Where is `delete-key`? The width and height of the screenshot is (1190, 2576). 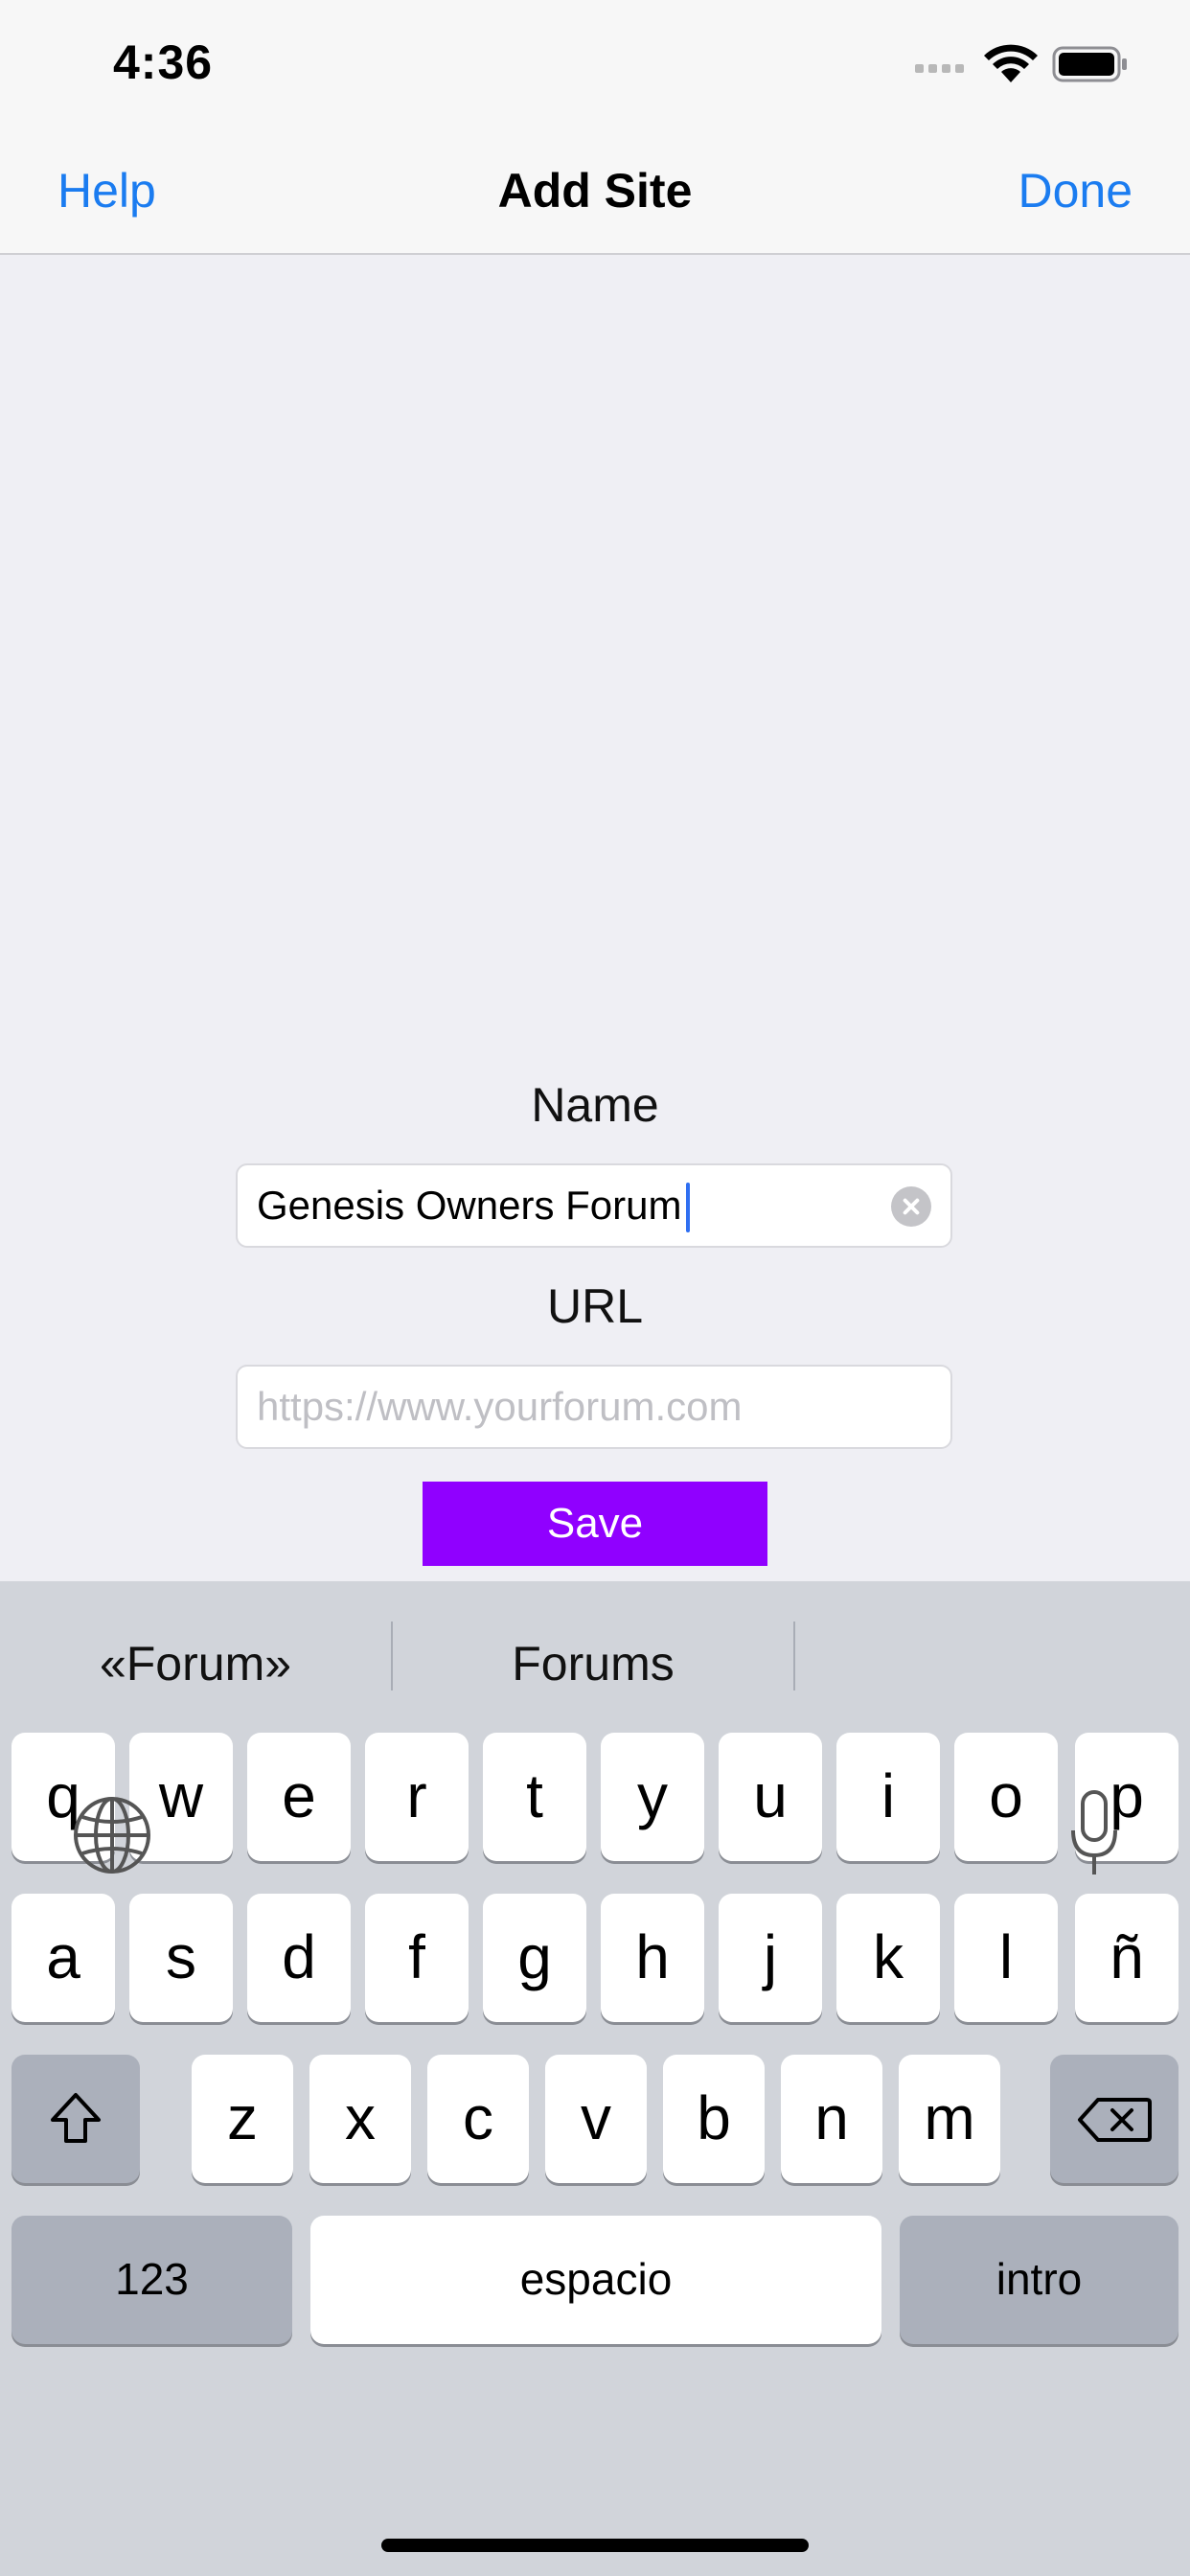
delete-key is located at coordinates (1114, 2119).